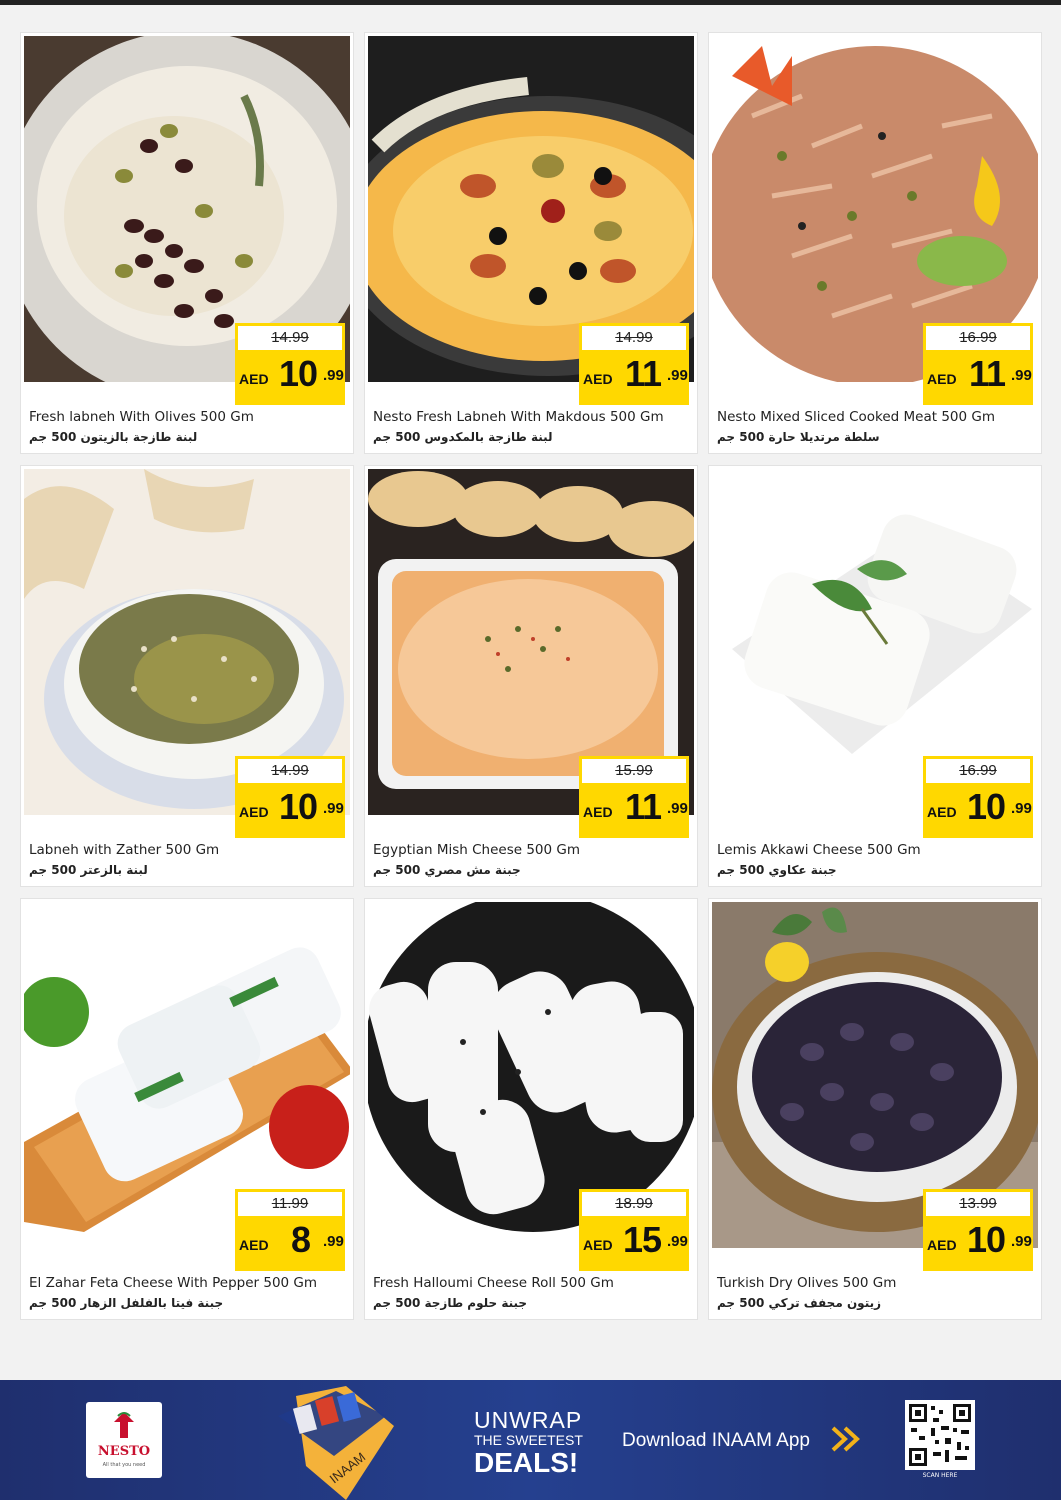 Image resolution: width=1061 pixels, height=1500 pixels. What do you see at coordinates (493, 1283) in the screenshot?
I see `product-name-en: Fresh Halloumi Cheese Roll 500 Gm` at bounding box center [493, 1283].